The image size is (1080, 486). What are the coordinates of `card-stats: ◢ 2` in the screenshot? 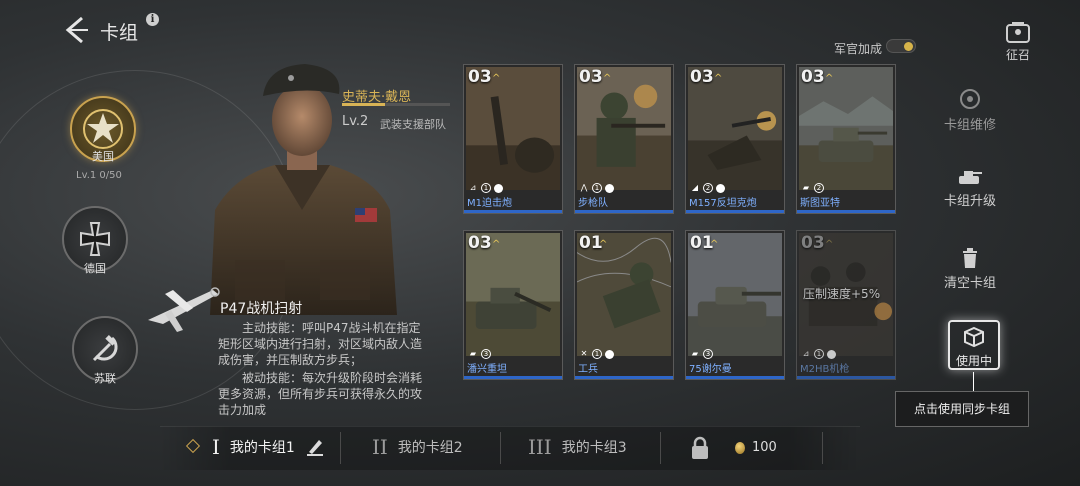 It's located at (707, 188).